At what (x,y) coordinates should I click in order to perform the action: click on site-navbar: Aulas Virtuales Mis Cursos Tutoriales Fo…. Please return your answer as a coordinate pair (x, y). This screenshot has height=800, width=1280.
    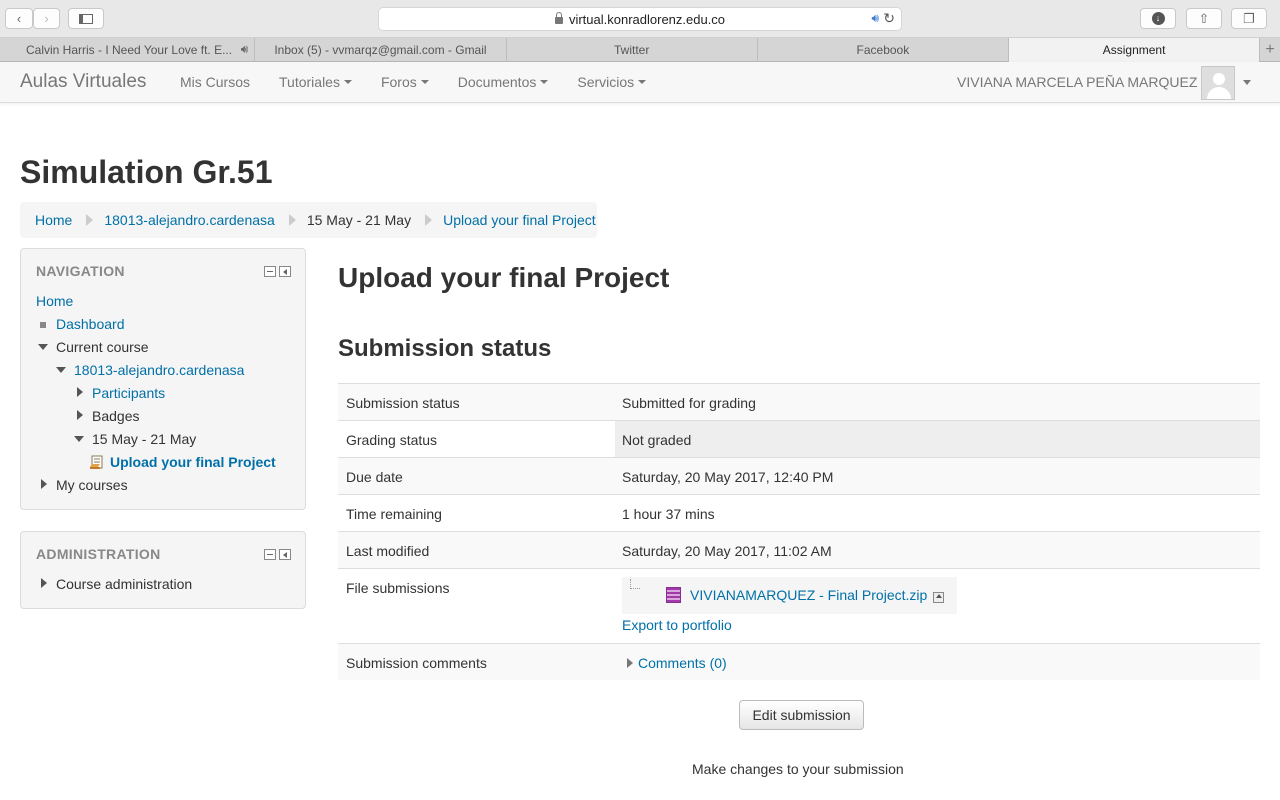
    Looking at the image, I should click on (640, 82).